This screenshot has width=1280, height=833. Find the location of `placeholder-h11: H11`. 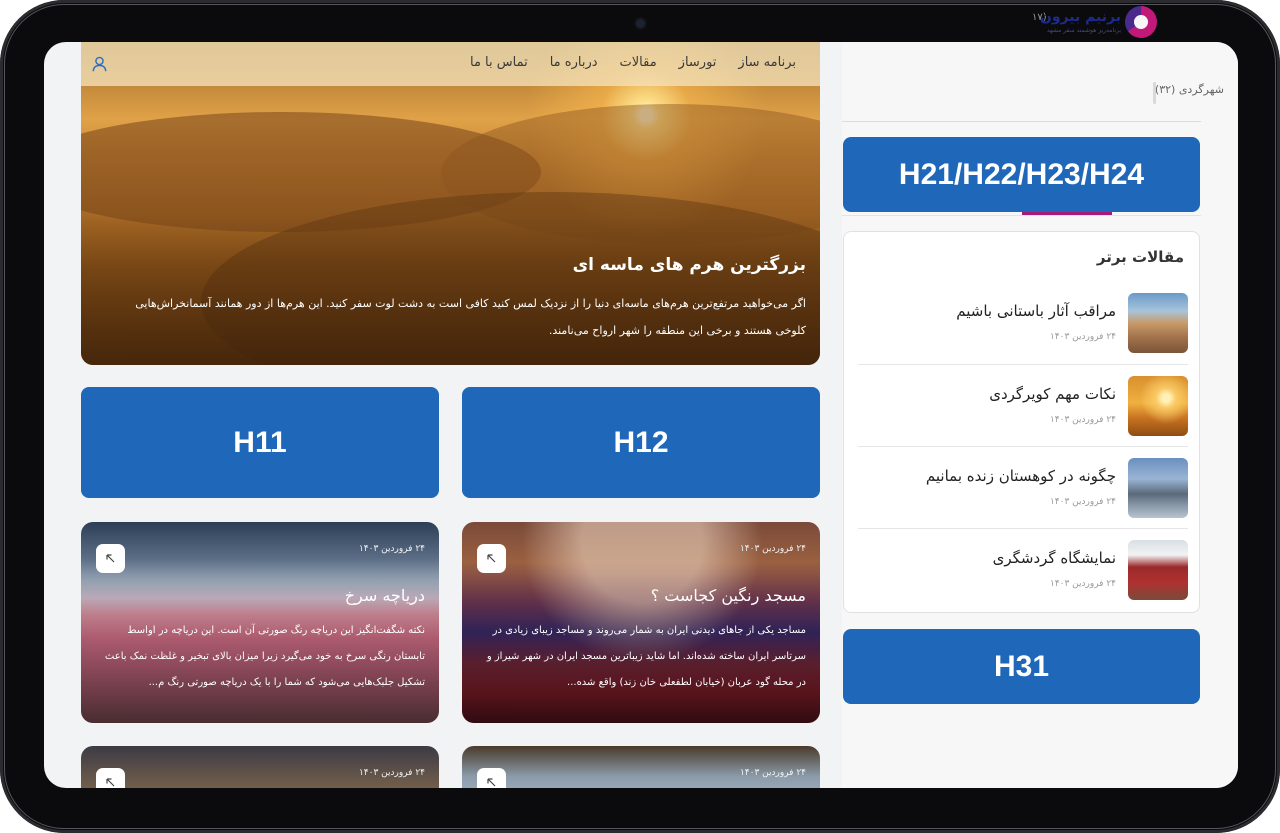

placeholder-h11: H11 is located at coordinates (260, 442).